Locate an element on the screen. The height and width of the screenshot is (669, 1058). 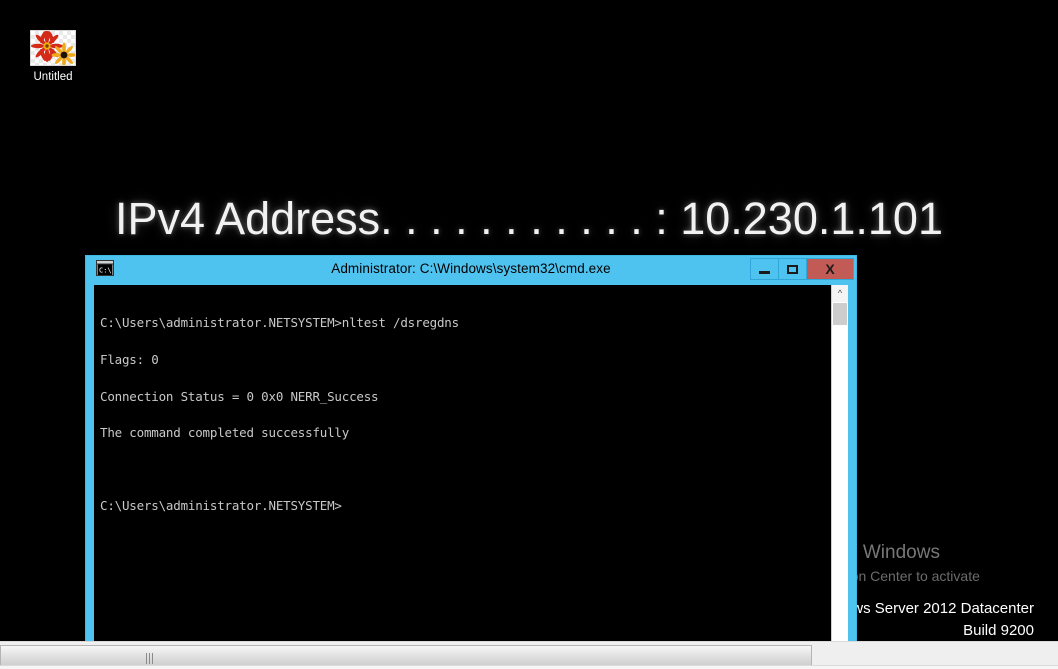
flower-artwork is located at coordinates (53, 48).